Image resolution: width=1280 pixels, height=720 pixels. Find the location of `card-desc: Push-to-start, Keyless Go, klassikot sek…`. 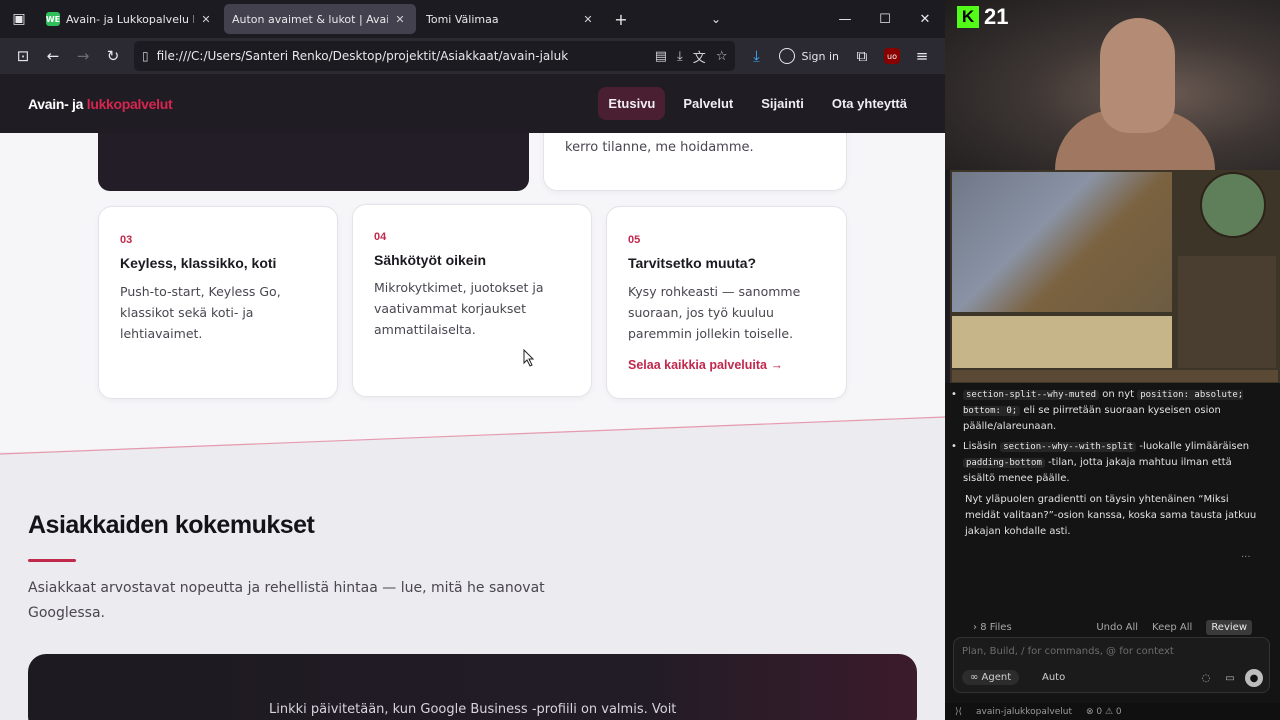

card-desc: Push-to-start, Keyless Go, klassikot sek… is located at coordinates (200, 312).